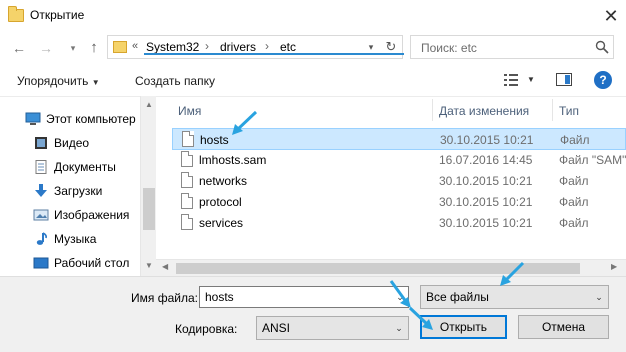 The image size is (626, 352). Describe the element at coordinates (41, 190) in the screenshot. I see `downloads-icon` at that location.